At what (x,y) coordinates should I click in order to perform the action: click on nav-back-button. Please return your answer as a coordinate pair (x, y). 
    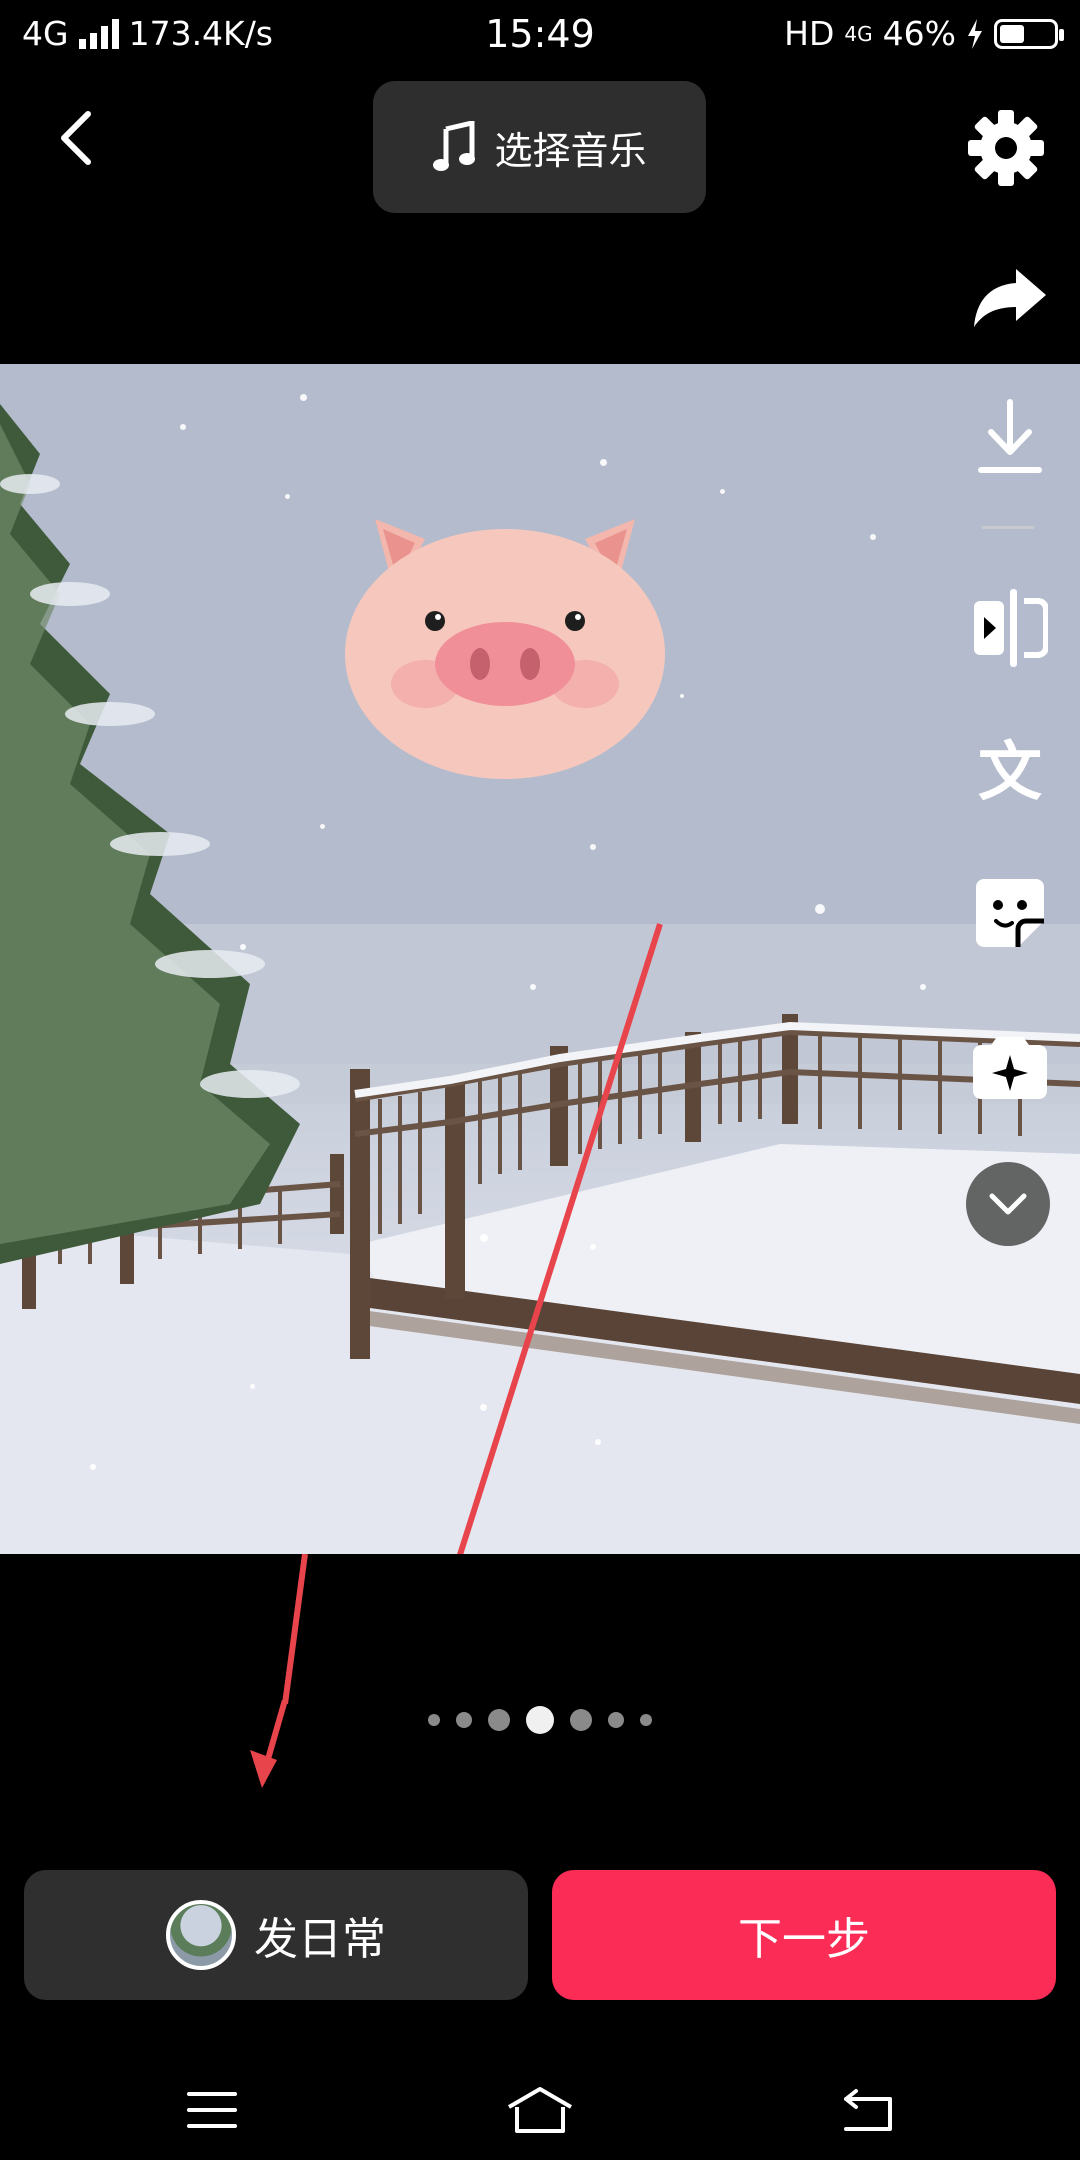
    Looking at the image, I should click on (868, 2110).